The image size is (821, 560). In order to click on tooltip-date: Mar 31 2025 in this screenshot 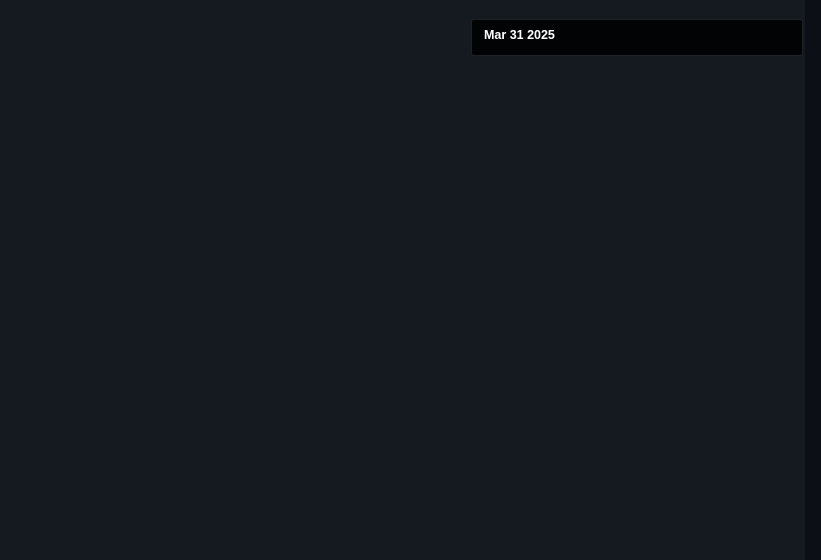, I will do `click(519, 35)`.